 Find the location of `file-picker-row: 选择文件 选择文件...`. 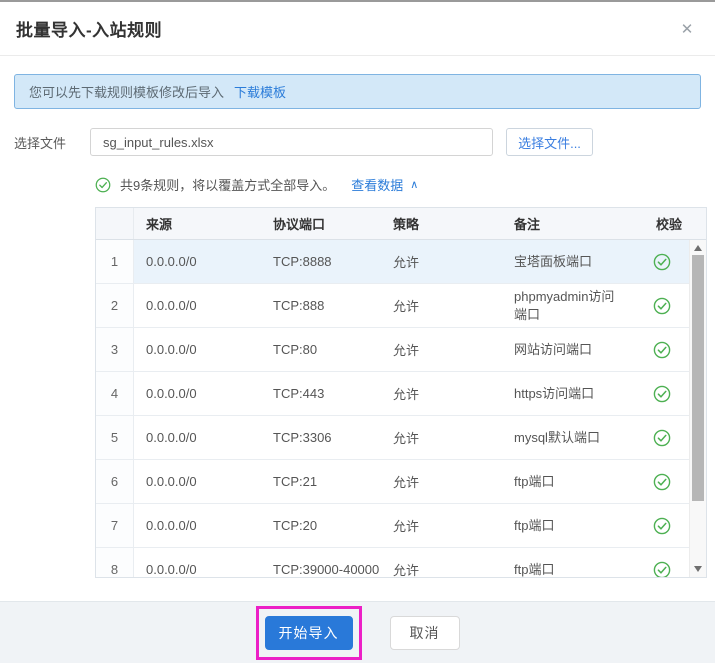

file-picker-row: 选择文件 选择文件... is located at coordinates (357, 142).